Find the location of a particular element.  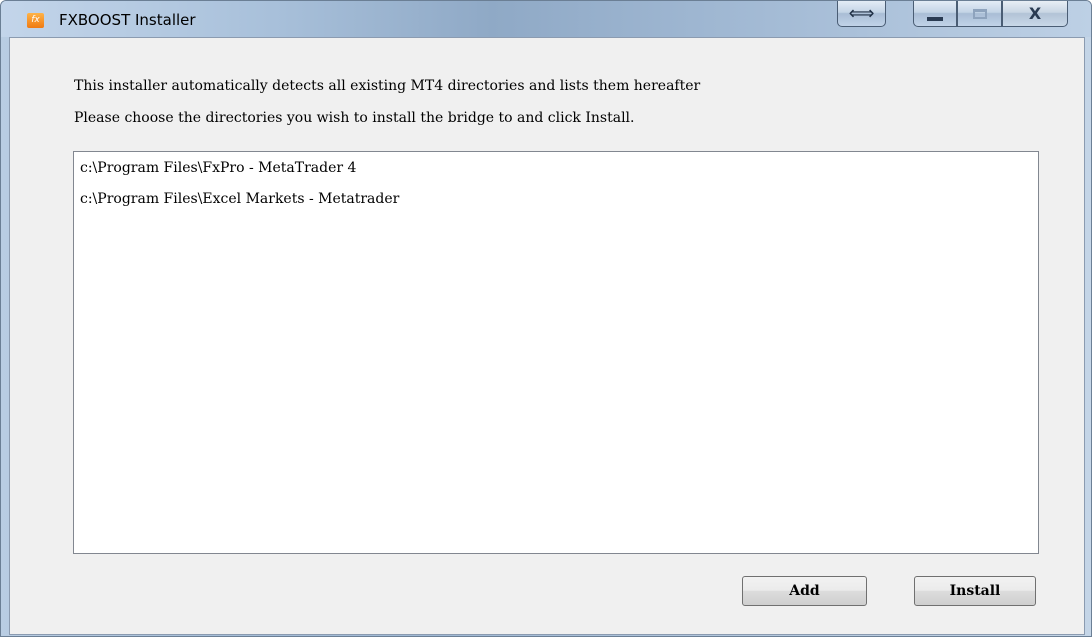

close-button: X is located at coordinates (1035, 14).